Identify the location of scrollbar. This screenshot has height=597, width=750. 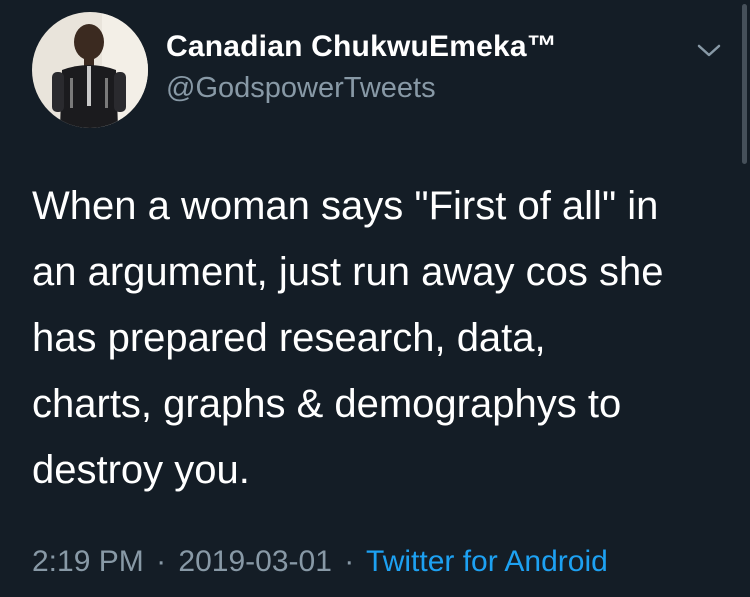
(744, 84).